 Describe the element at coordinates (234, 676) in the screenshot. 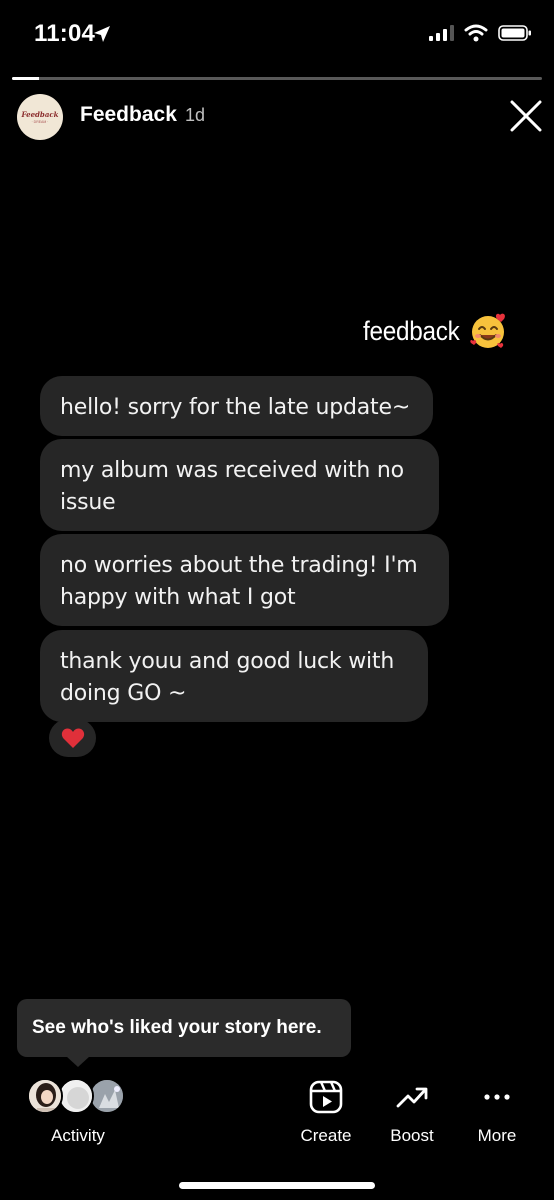

I see `chat-message: thank youu and good luck with doing GO ~` at that location.